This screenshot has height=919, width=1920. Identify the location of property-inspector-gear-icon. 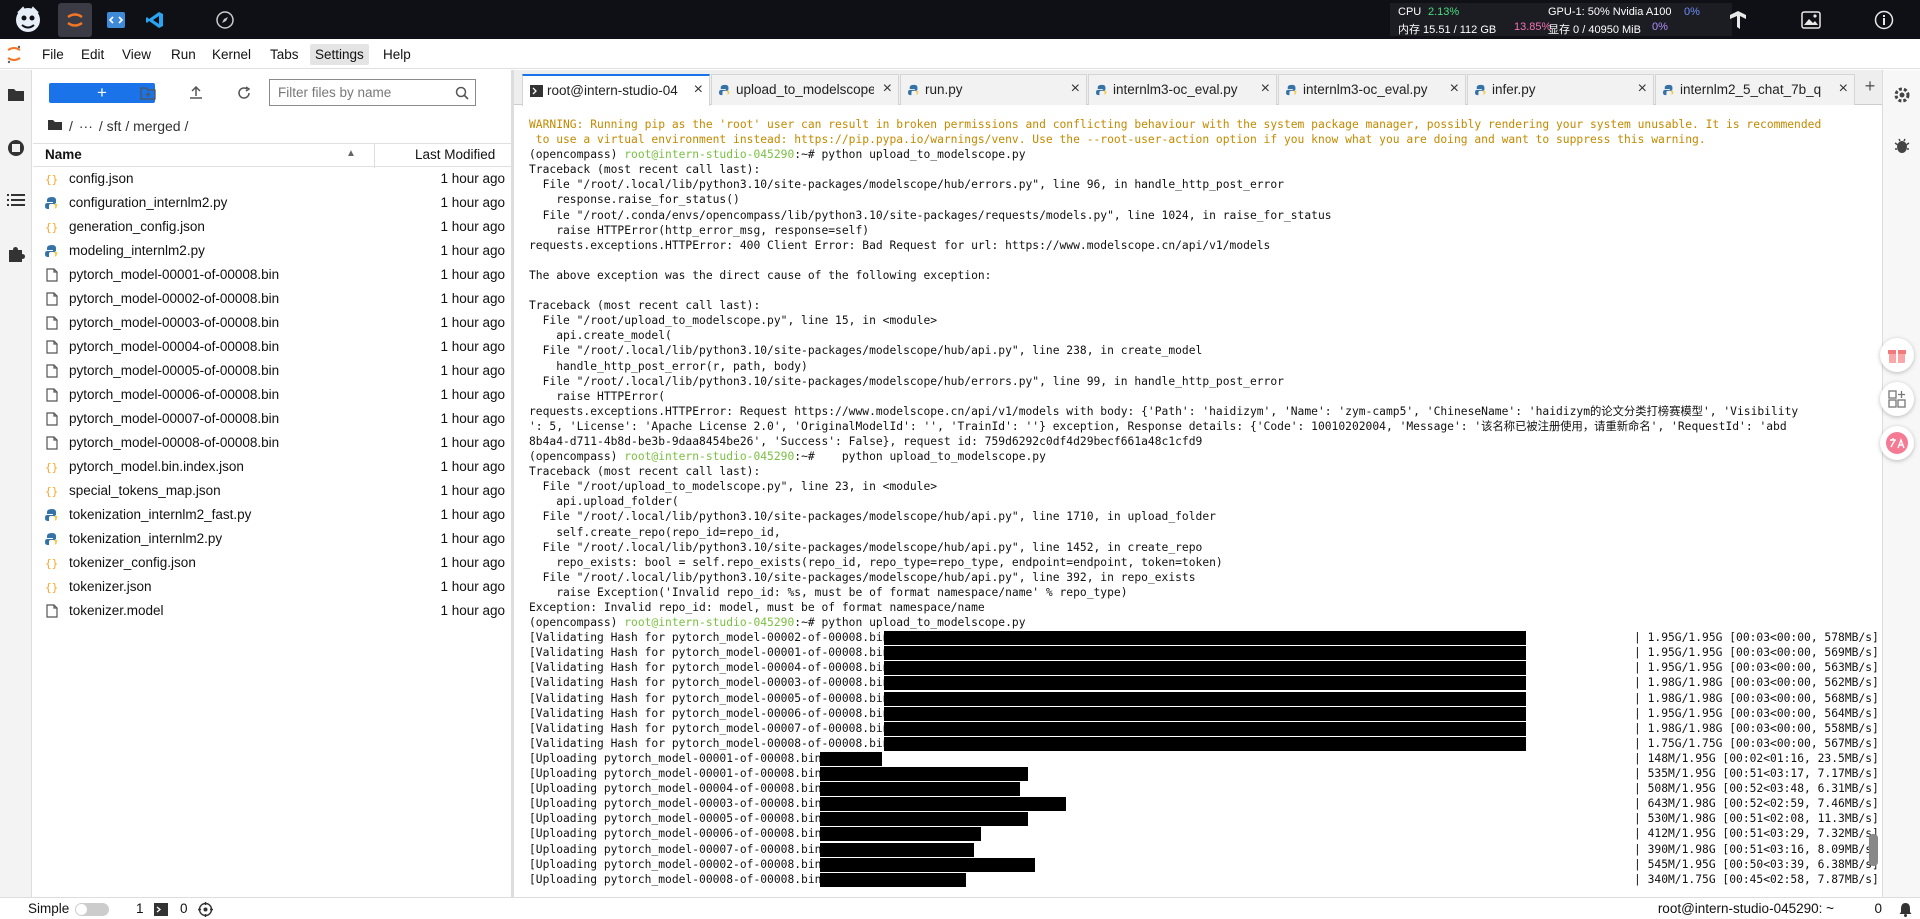
(1902, 95).